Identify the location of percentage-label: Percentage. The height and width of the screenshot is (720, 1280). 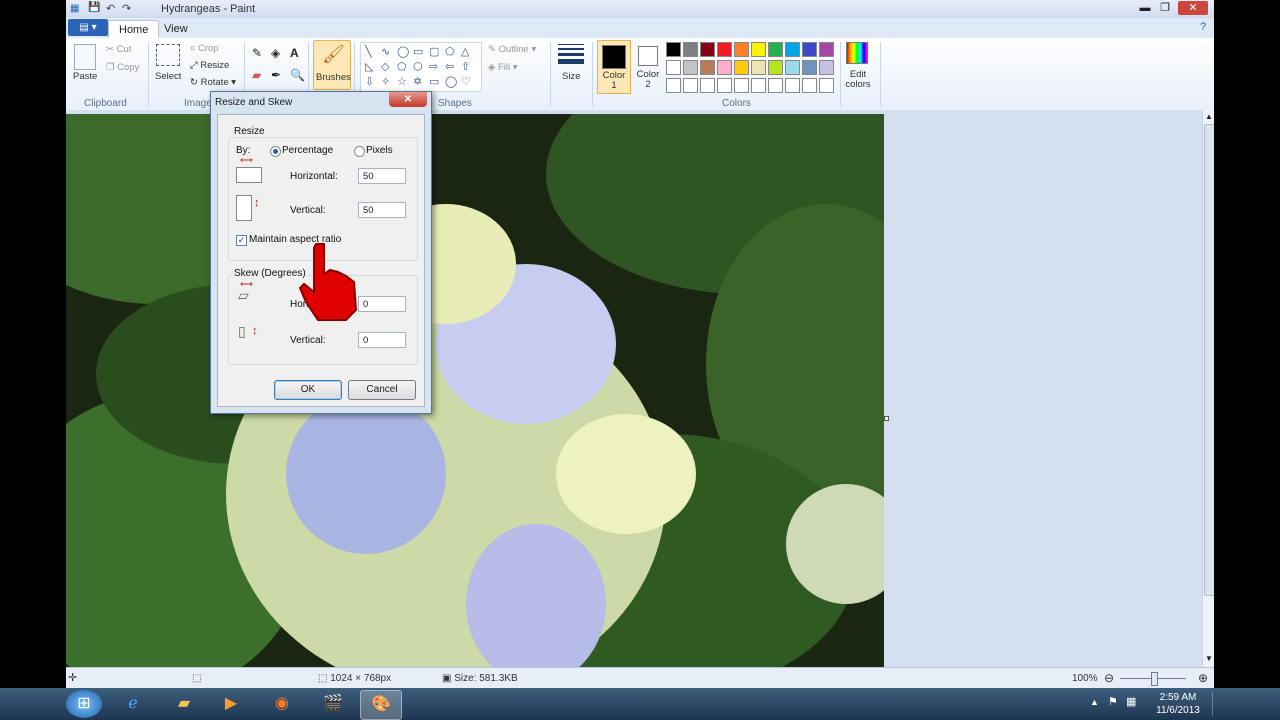
(307, 150).